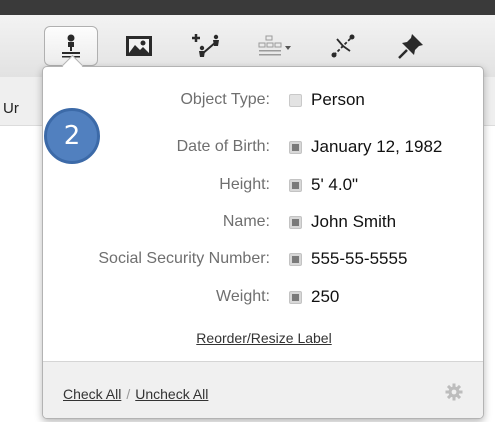  What do you see at coordinates (225, 99) in the screenshot?
I see `field-label: Object Type:` at bounding box center [225, 99].